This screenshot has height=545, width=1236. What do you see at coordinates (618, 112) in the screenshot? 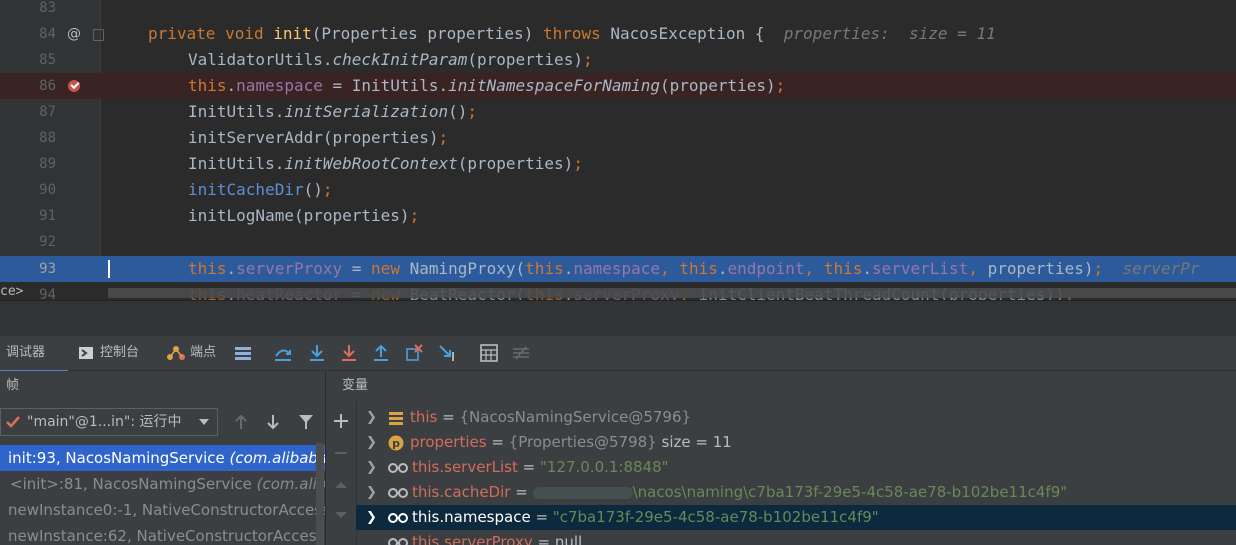
I see `code-line-87: 87 InitUtils.initSerialization();` at bounding box center [618, 112].